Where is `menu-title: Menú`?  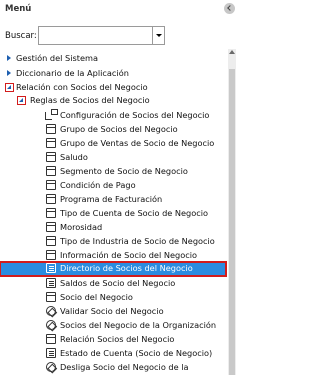
menu-title: Menú is located at coordinates (18, 9).